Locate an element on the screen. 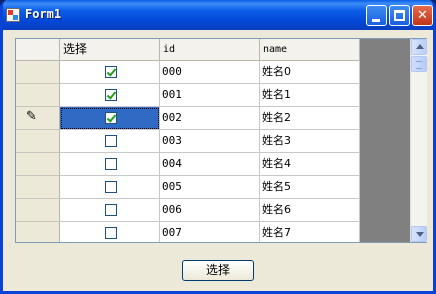 This screenshot has width=436, height=294. arrow-down-icon is located at coordinates (420, 234).